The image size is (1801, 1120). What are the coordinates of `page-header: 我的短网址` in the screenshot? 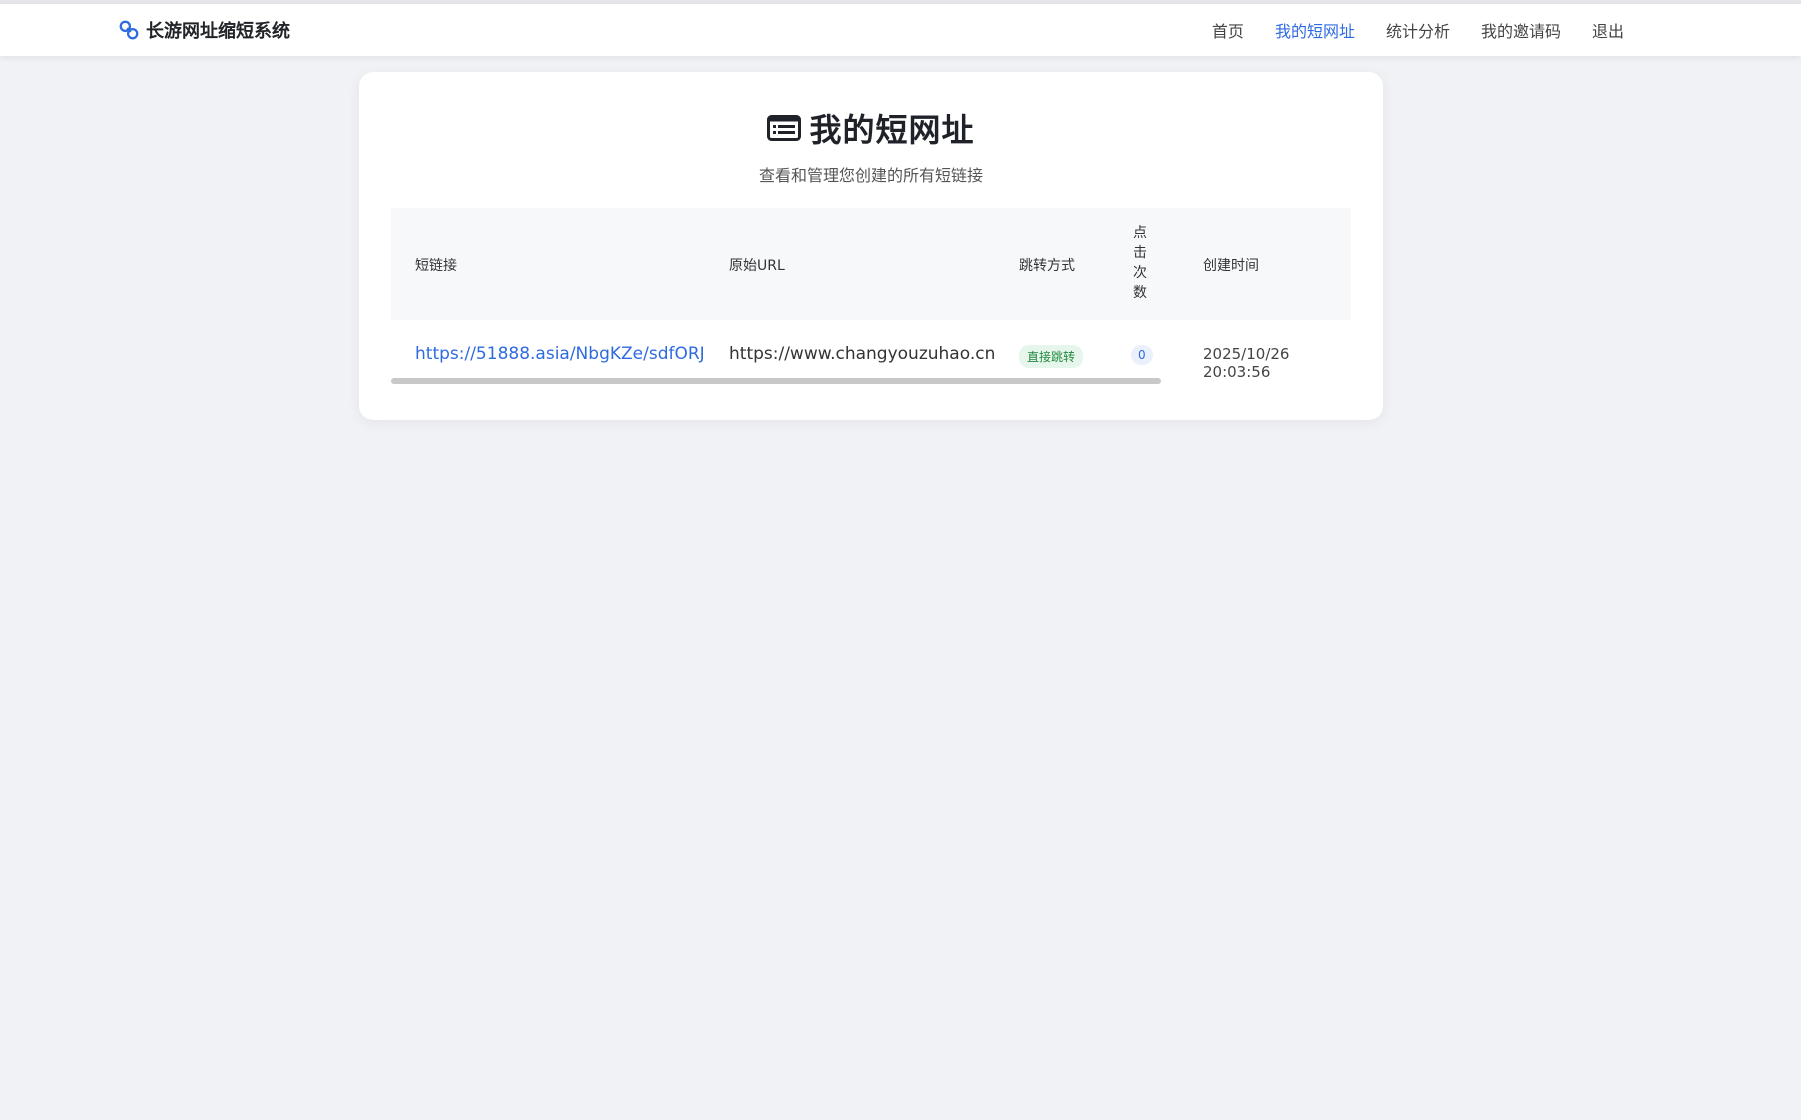 It's located at (871, 128).